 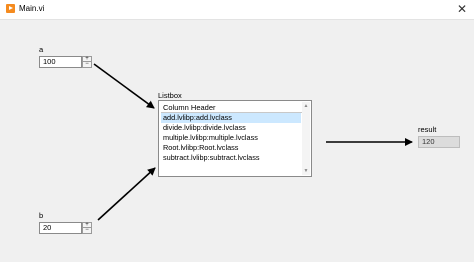 I want to click on result-label: result, so click(x=427, y=129).